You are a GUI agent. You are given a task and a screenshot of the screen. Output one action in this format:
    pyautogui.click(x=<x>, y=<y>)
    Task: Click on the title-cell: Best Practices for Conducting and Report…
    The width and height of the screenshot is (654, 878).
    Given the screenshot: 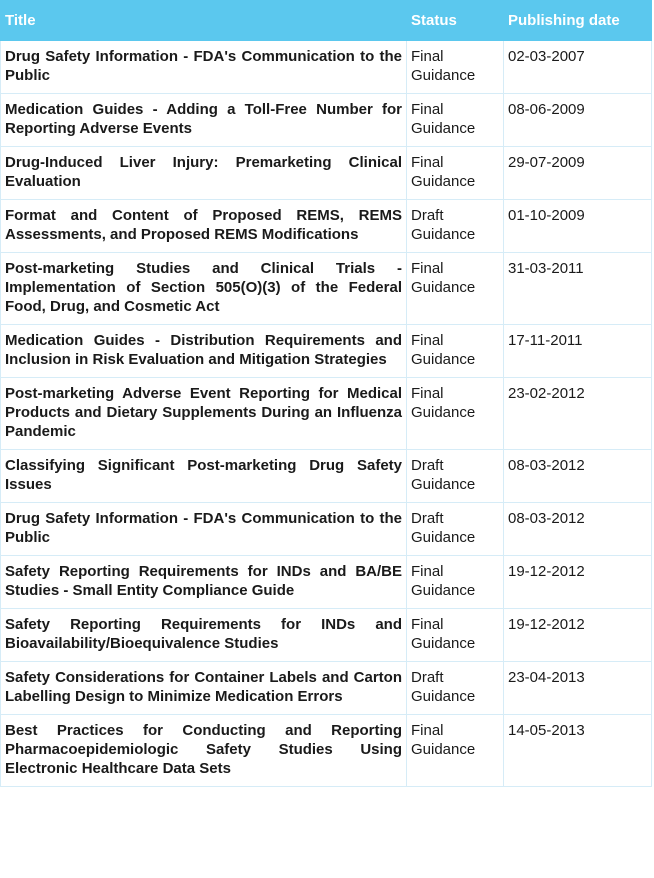 What is the action you would take?
    pyautogui.click(x=203, y=750)
    